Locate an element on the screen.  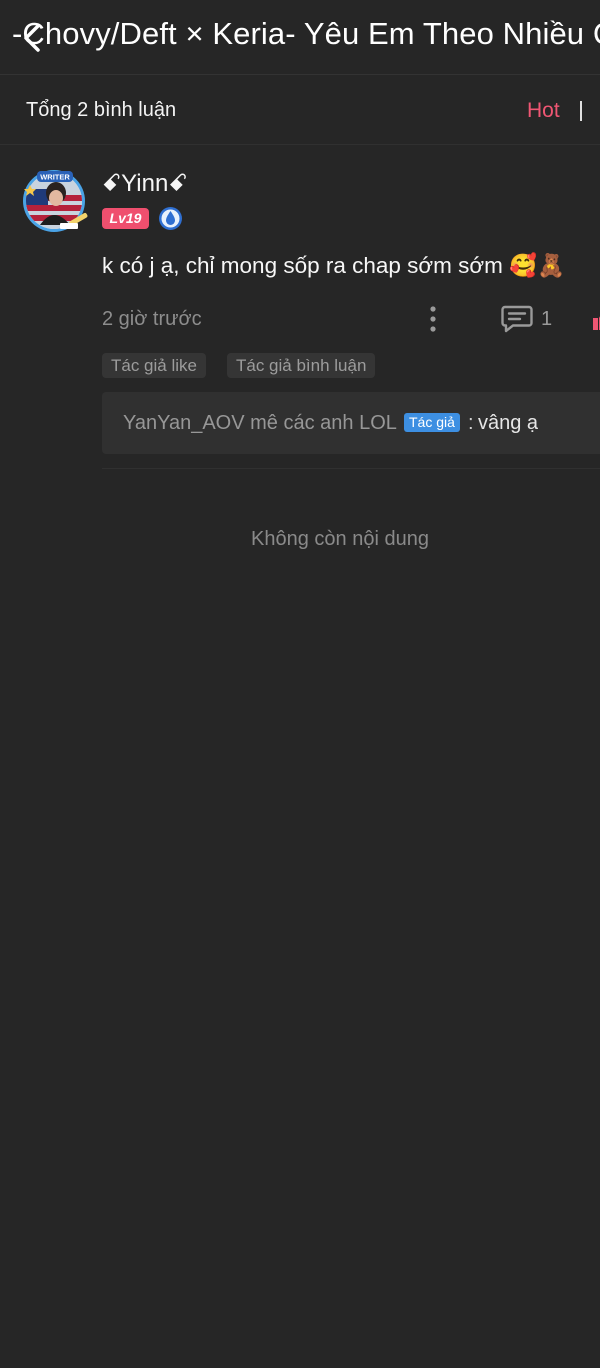
reply-author: YanYan_AOV mê các anh LOL is located at coordinates (260, 423).